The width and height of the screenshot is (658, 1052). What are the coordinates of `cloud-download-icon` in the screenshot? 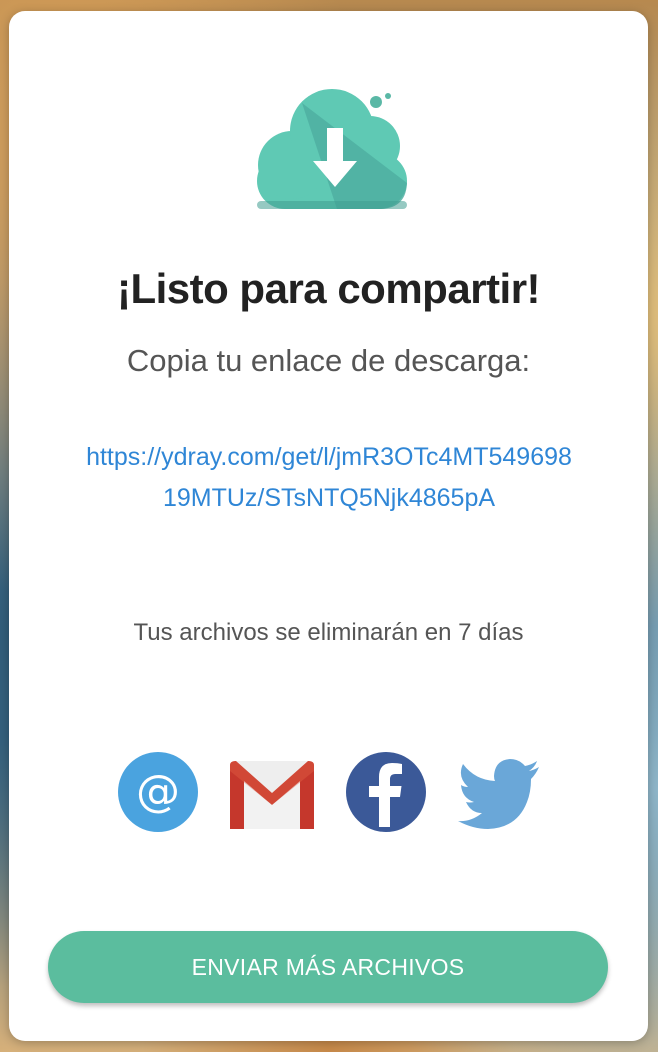 It's located at (332, 149).